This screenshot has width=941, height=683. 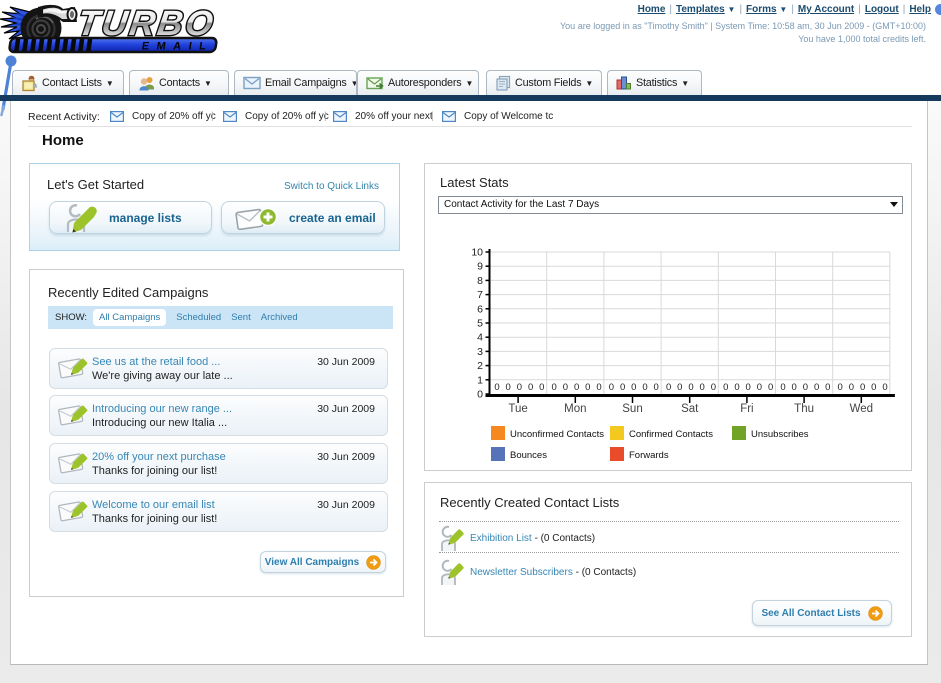 I want to click on svg-text: Sun, so click(x=632, y=409).